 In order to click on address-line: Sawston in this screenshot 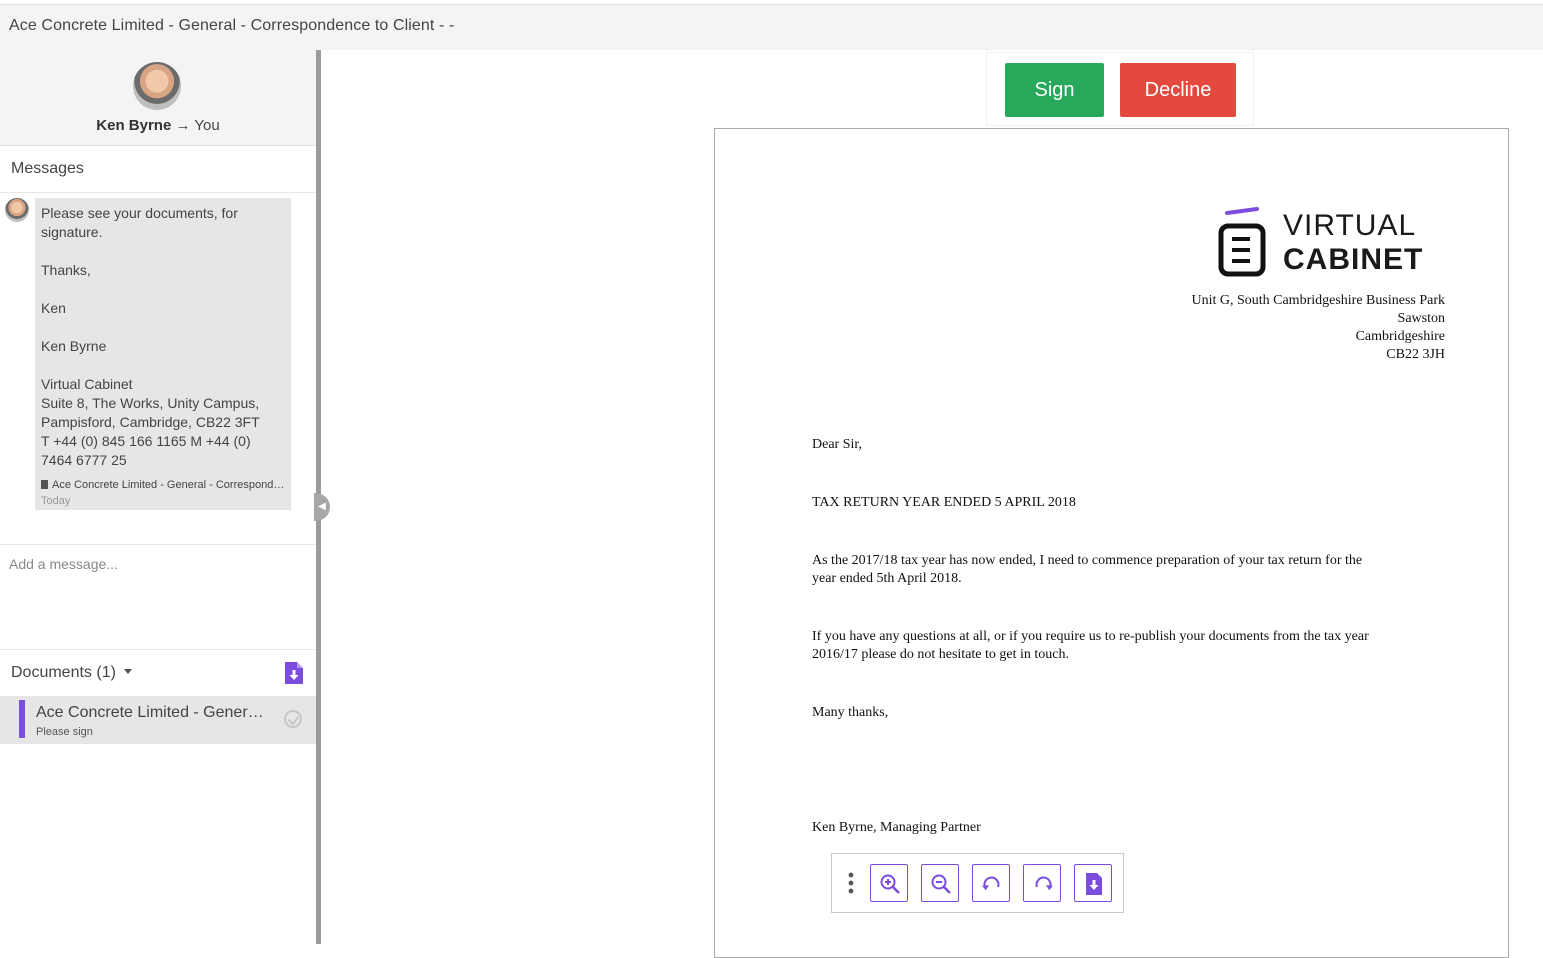, I will do `click(1421, 318)`.